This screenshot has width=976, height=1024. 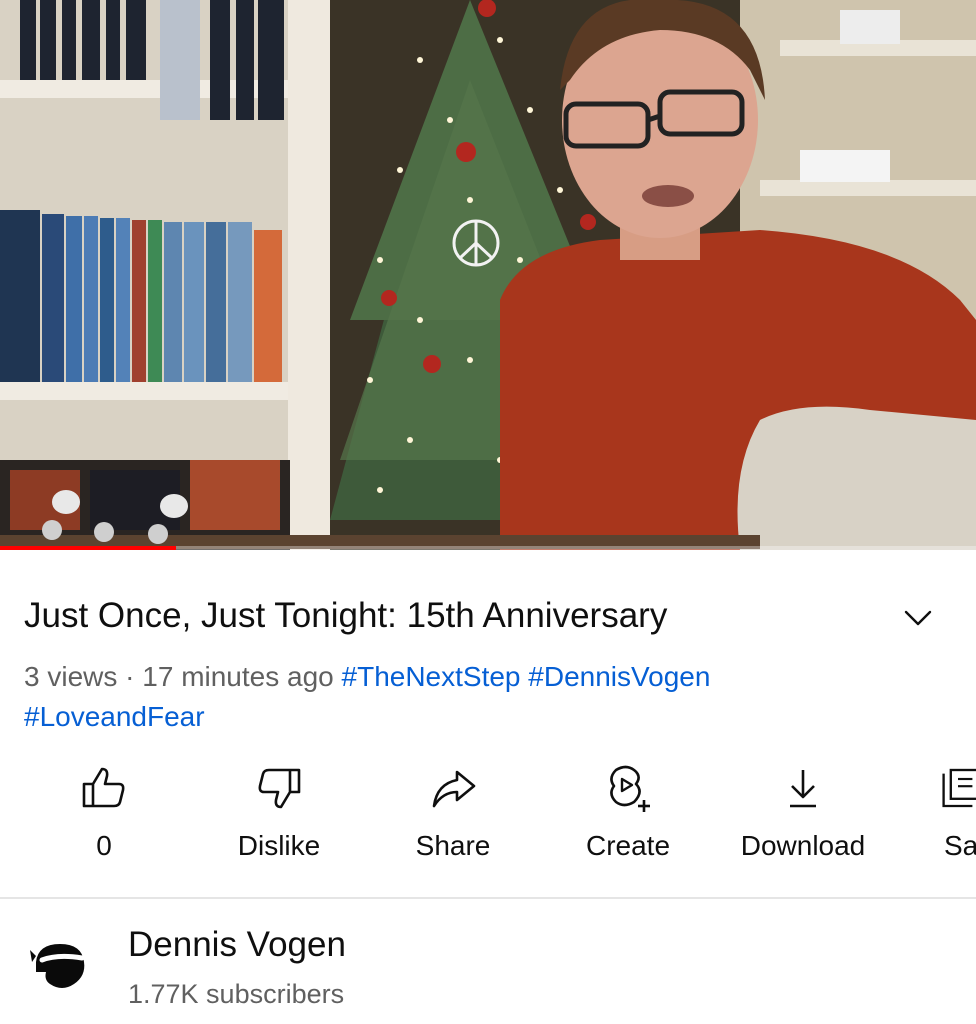 What do you see at coordinates (453, 815) in the screenshot?
I see `share-button: Share` at bounding box center [453, 815].